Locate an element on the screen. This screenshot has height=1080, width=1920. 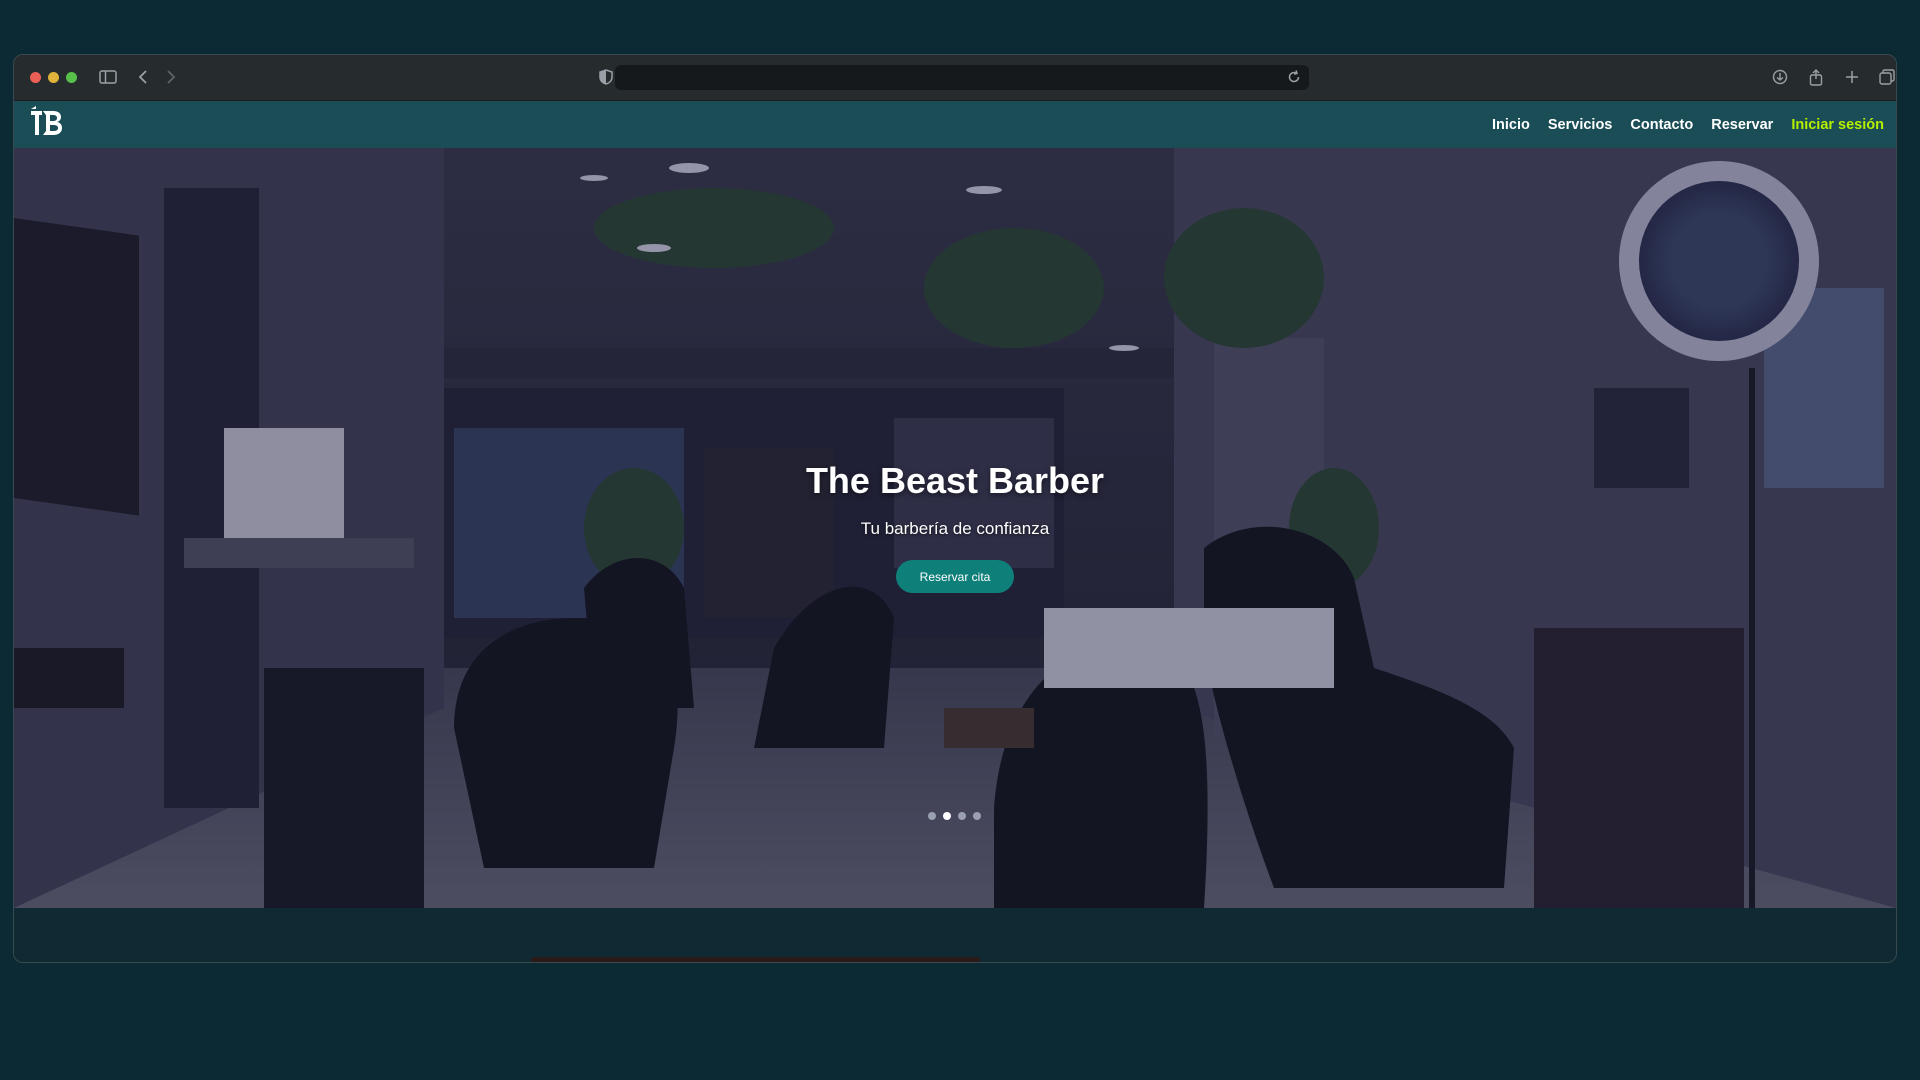
share-icon is located at coordinates (1816, 77).